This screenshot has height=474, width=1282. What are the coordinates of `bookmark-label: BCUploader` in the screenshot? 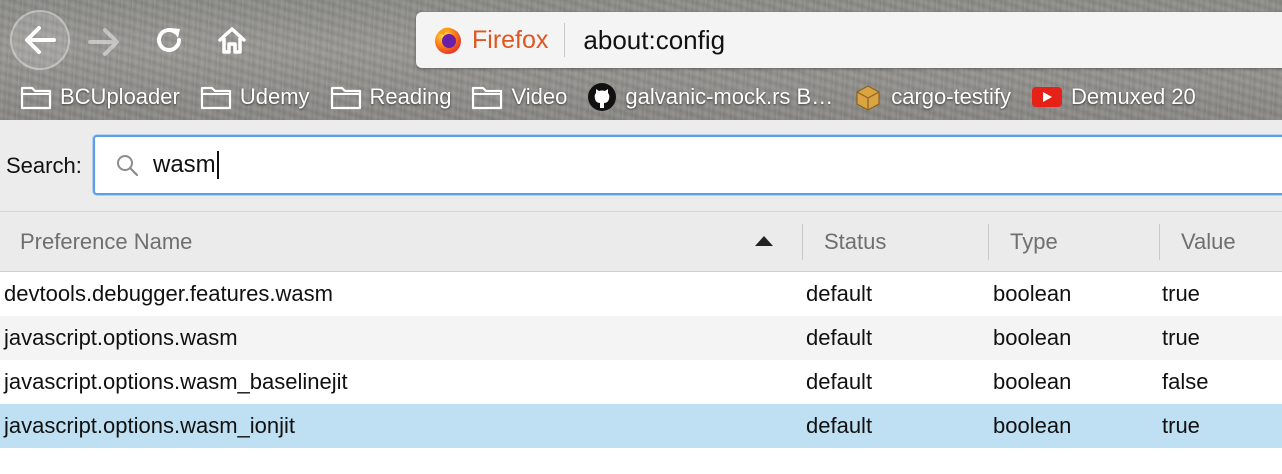 It's located at (120, 96).